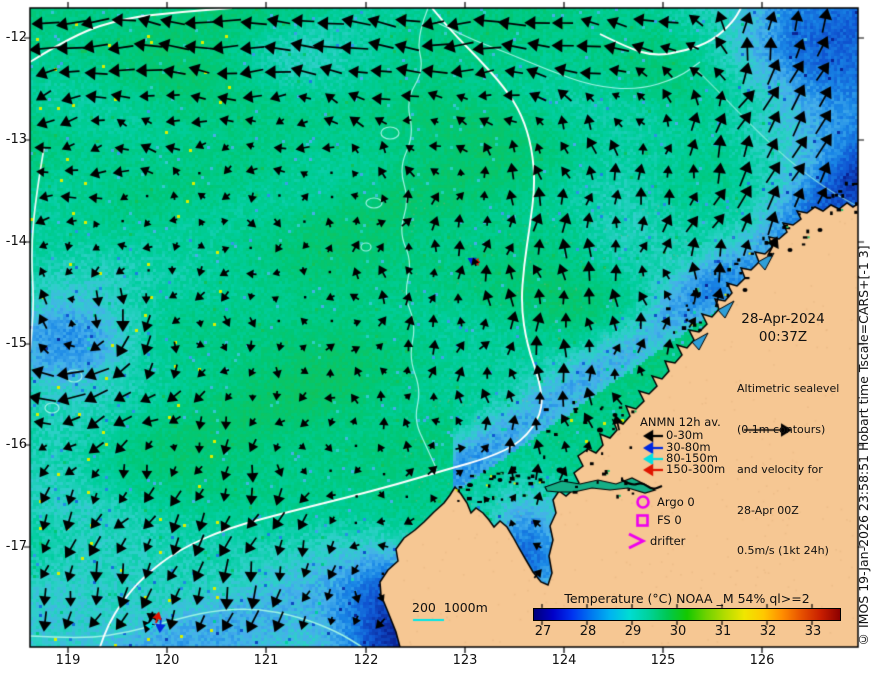 This screenshot has height=680, width=880. I want to click on x-tick-label: 121, so click(266, 660).